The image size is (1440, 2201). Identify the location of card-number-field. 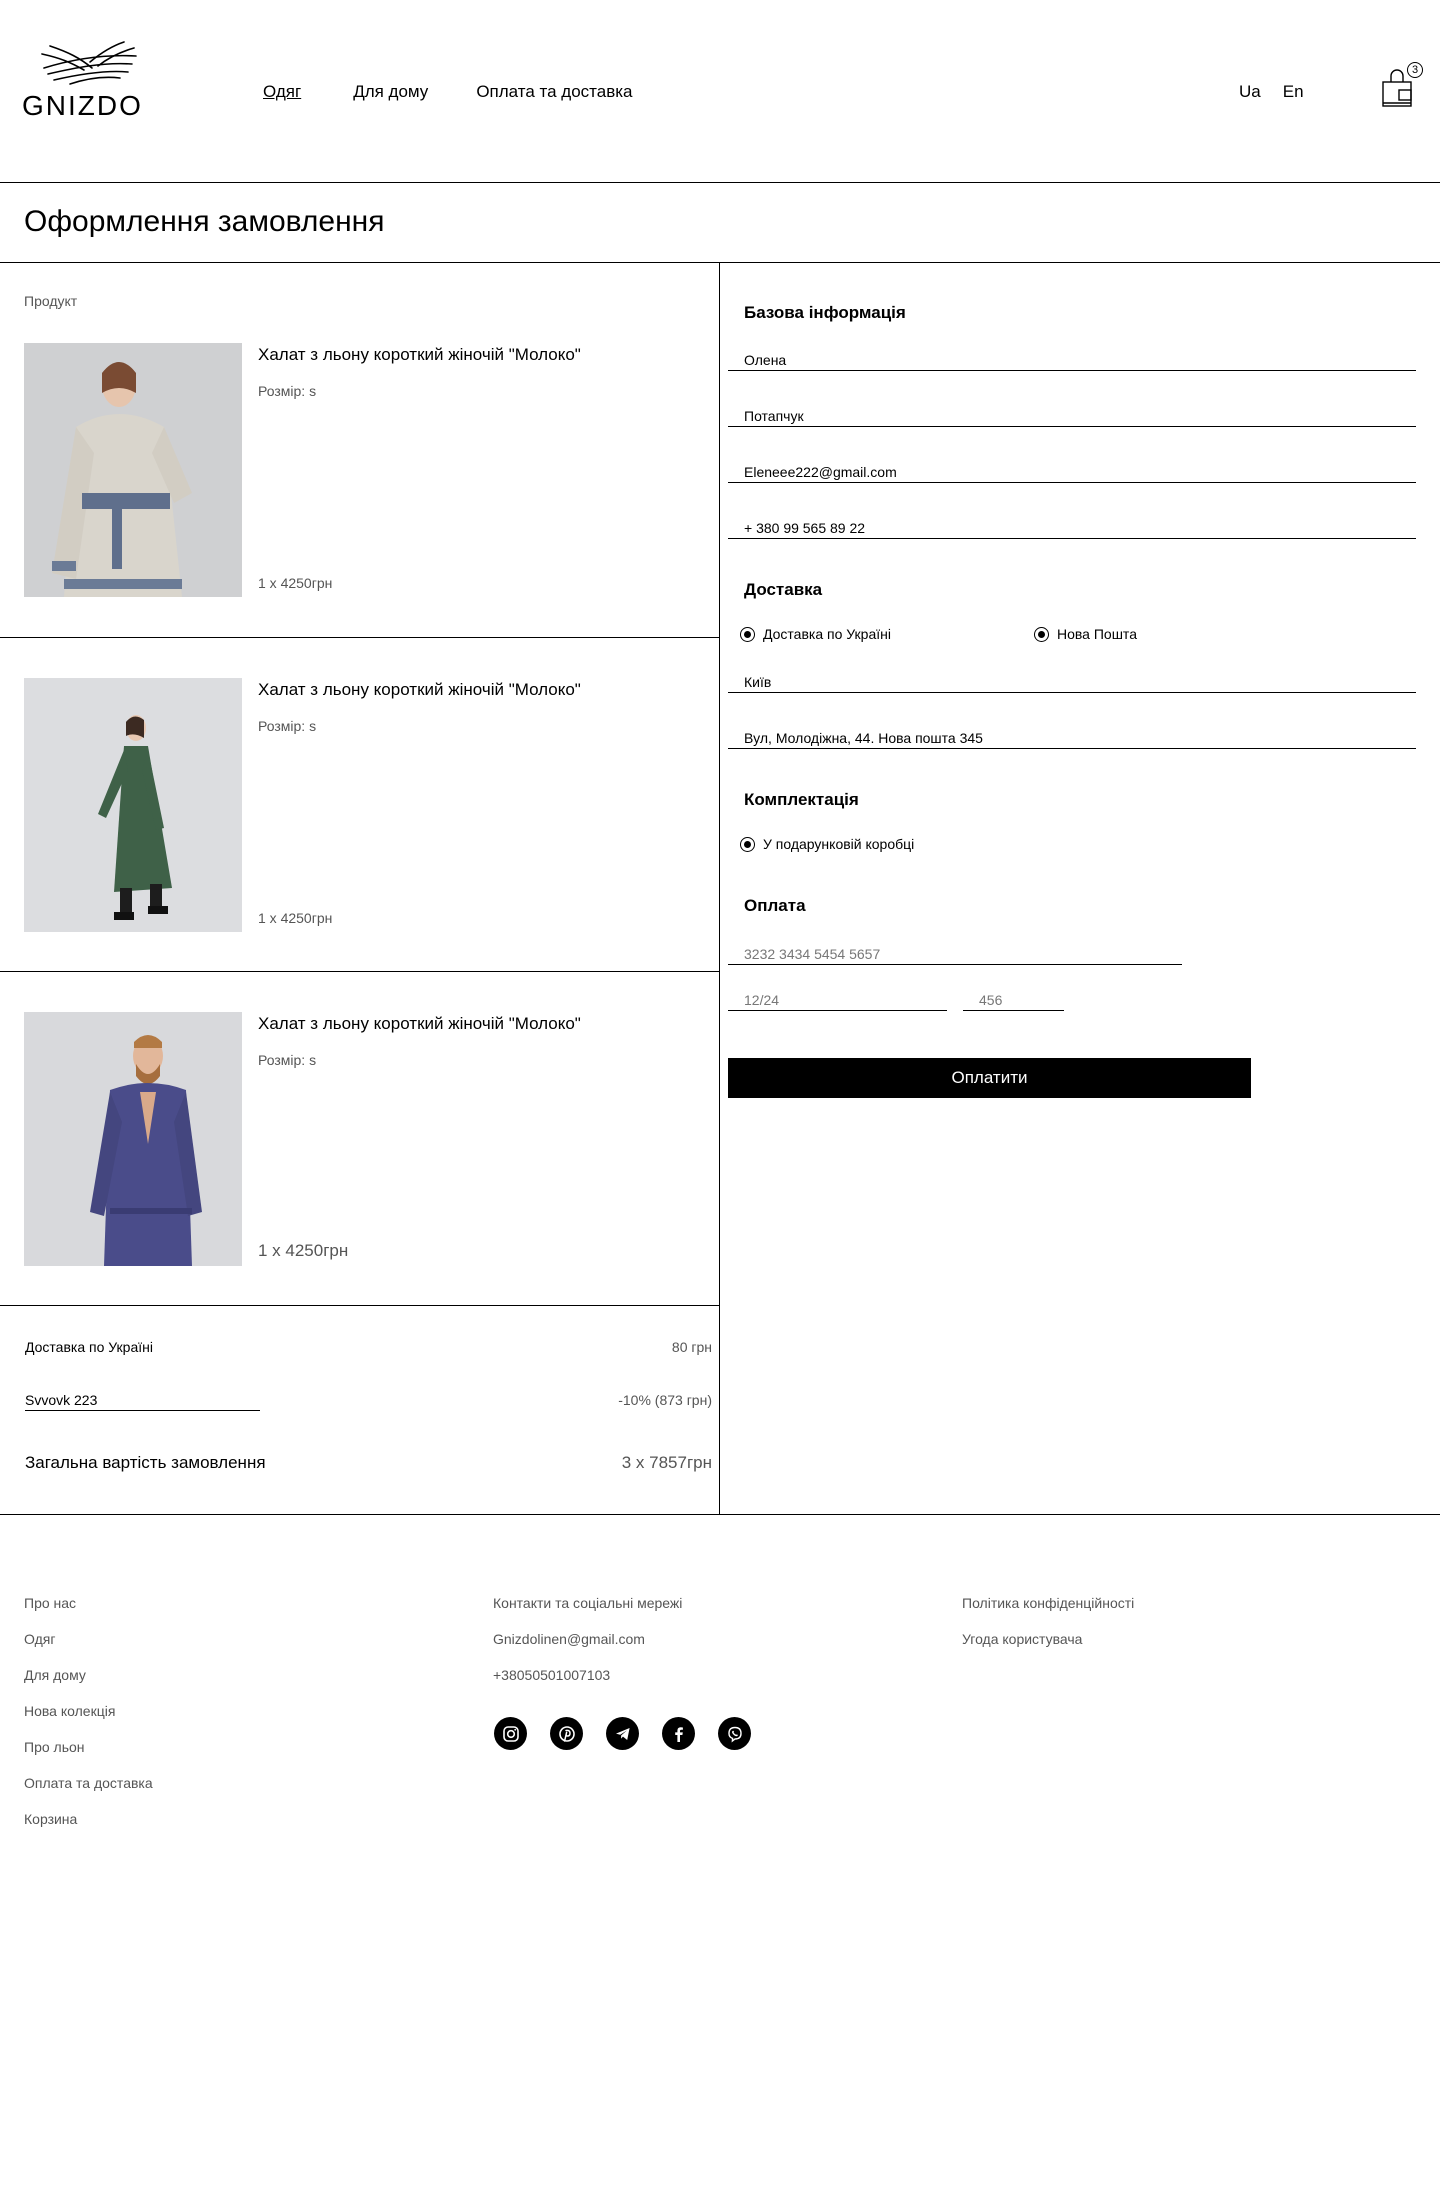
(955, 951).